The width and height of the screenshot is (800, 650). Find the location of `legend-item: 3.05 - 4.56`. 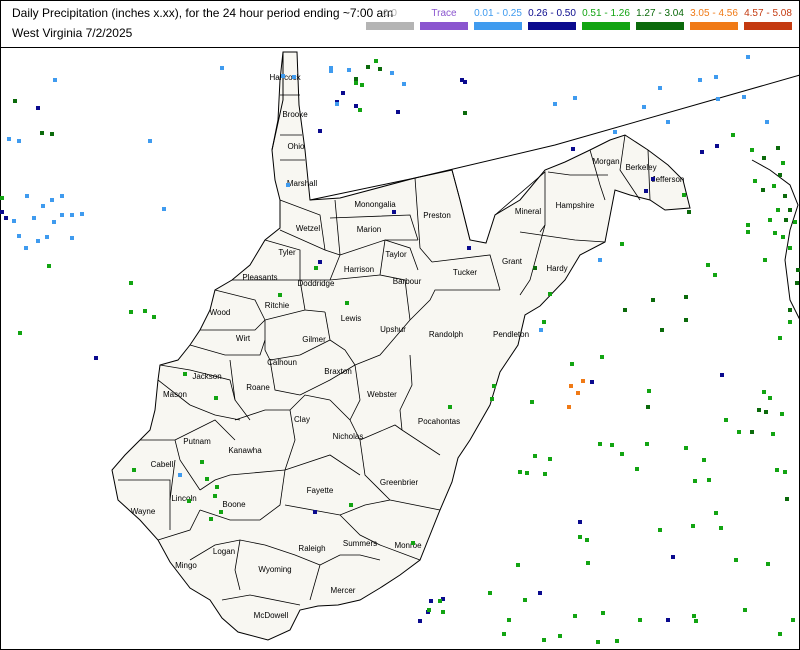

legend-item: 3.05 - 4.56 is located at coordinates (714, 19).